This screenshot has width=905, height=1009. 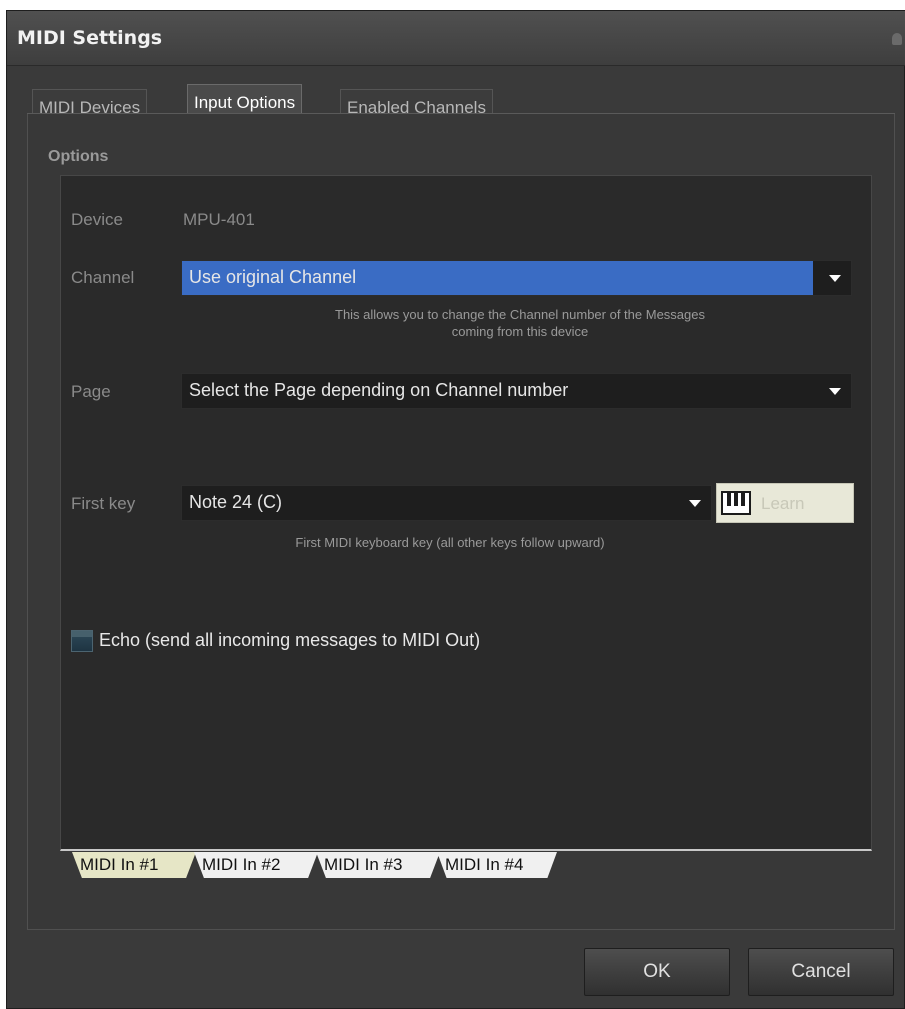 What do you see at coordinates (520, 331) in the screenshot?
I see `channel-hint-line2: coming from this device` at bounding box center [520, 331].